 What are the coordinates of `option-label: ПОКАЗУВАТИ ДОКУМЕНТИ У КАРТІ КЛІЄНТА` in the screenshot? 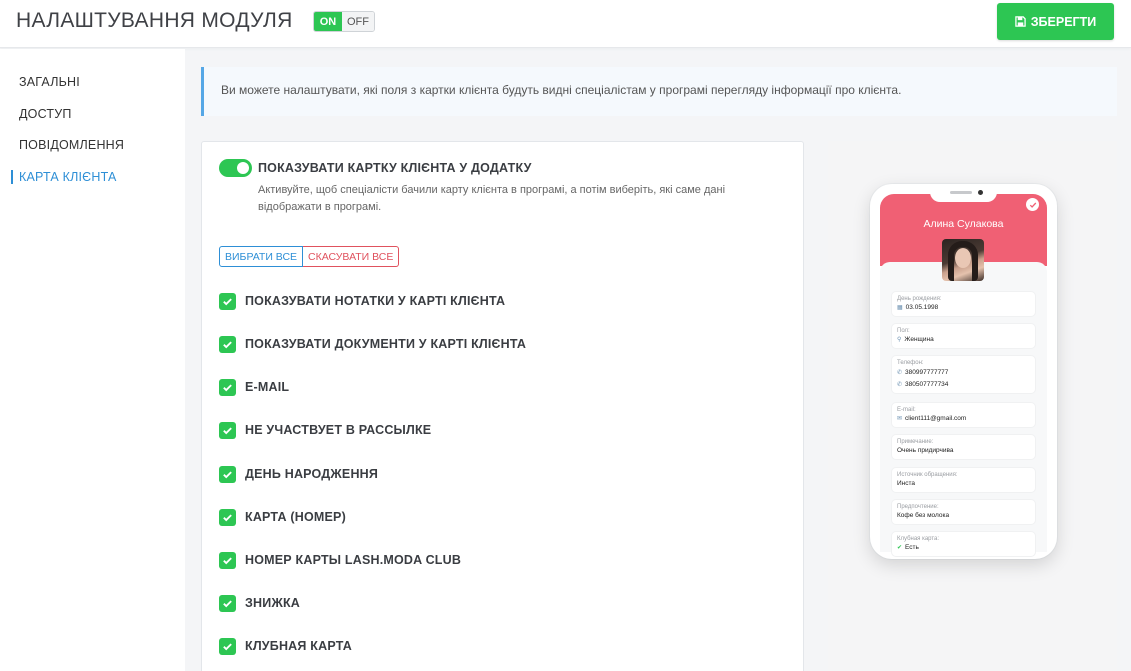 It's located at (386, 344).